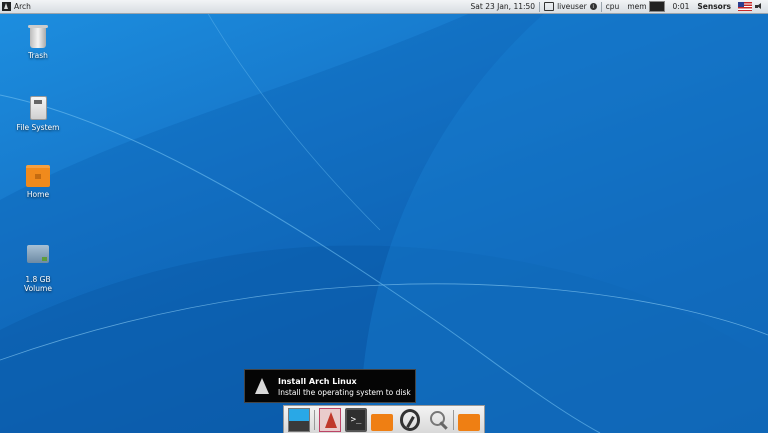 This screenshot has height=433, width=768. What do you see at coordinates (22, 6) in the screenshot?
I see `menu-label: Arch` at bounding box center [22, 6].